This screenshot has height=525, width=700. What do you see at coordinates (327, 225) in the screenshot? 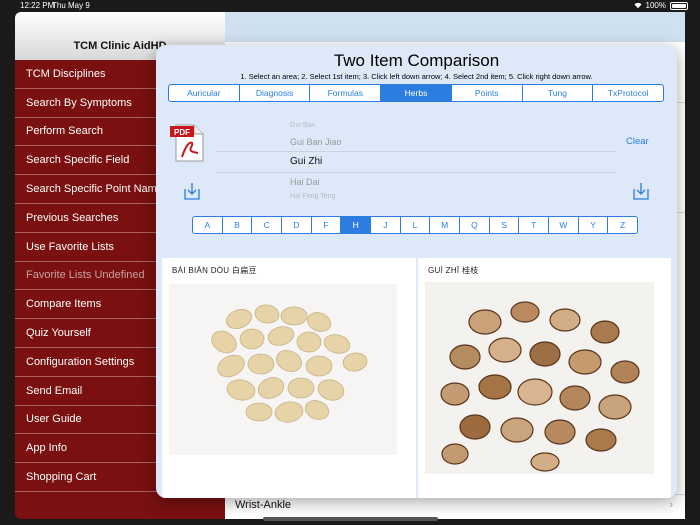
I see `letter-button-f: F` at bounding box center [327, 225].